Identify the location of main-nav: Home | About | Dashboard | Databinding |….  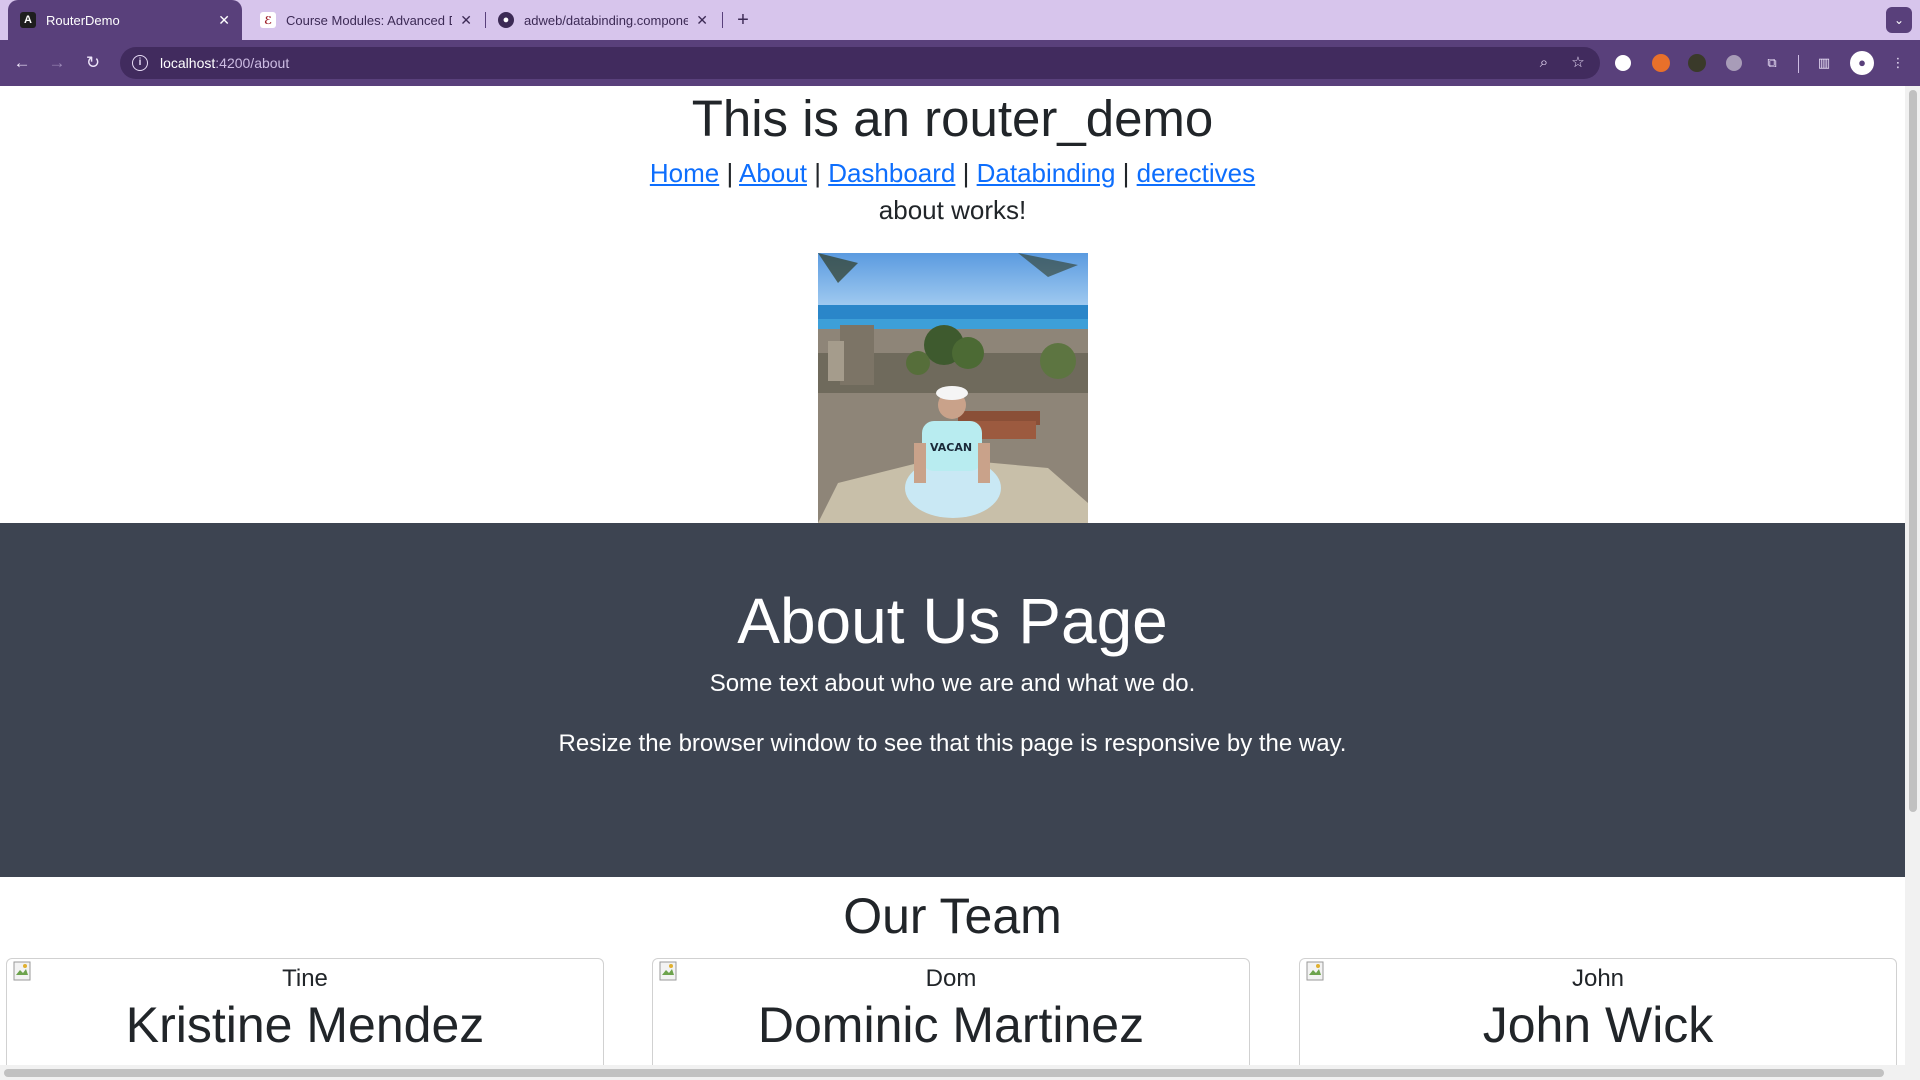
(952, 173).